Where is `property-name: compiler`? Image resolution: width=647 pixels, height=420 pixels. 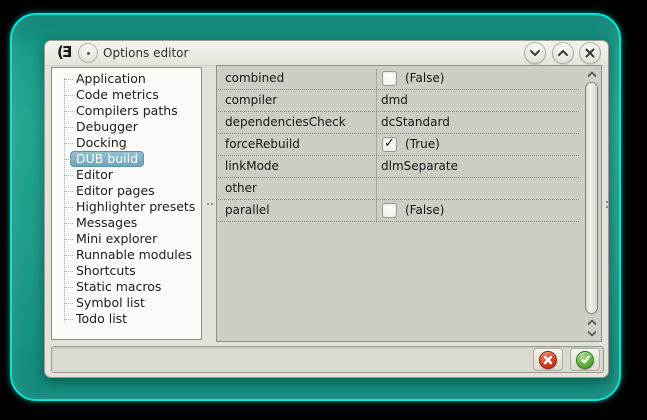
property-name: compiler is located at coordinates (251, 100).